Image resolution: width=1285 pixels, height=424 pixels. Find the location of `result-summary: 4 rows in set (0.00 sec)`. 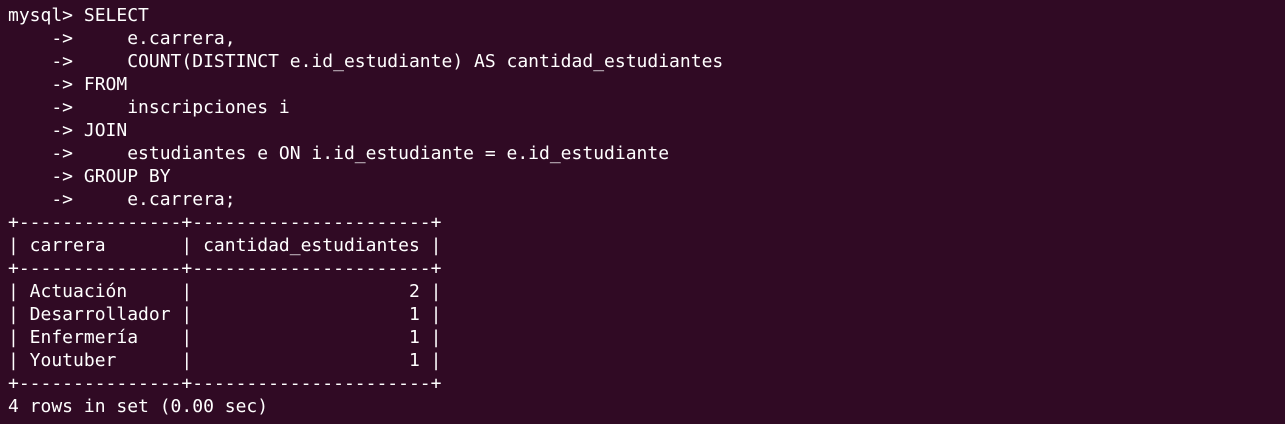

result-summary: 4 rows in set (0.00 sec) is located at coordinates (138, 406).